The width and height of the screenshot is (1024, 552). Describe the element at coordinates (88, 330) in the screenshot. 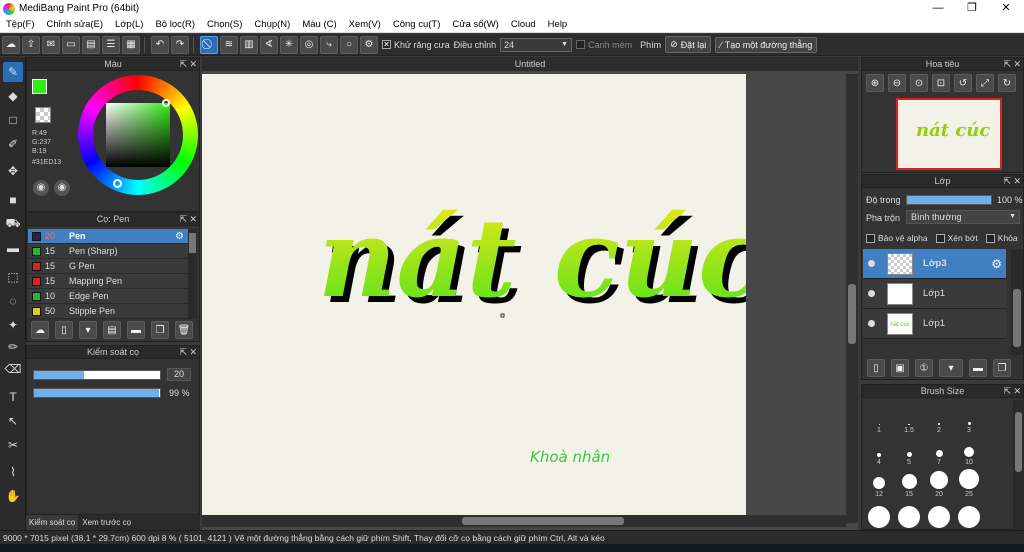

I see `add-brush-icon: ▾` at that location.